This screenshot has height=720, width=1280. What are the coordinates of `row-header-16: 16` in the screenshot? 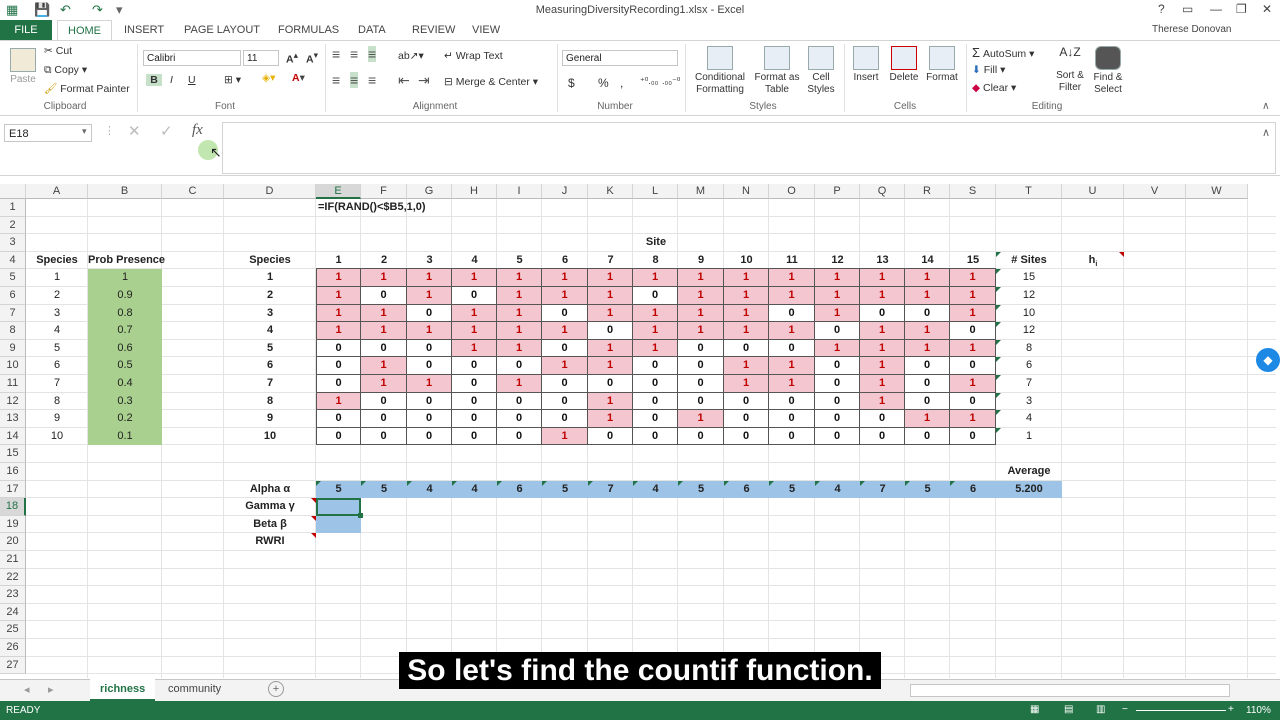 It's located at (13, 472).